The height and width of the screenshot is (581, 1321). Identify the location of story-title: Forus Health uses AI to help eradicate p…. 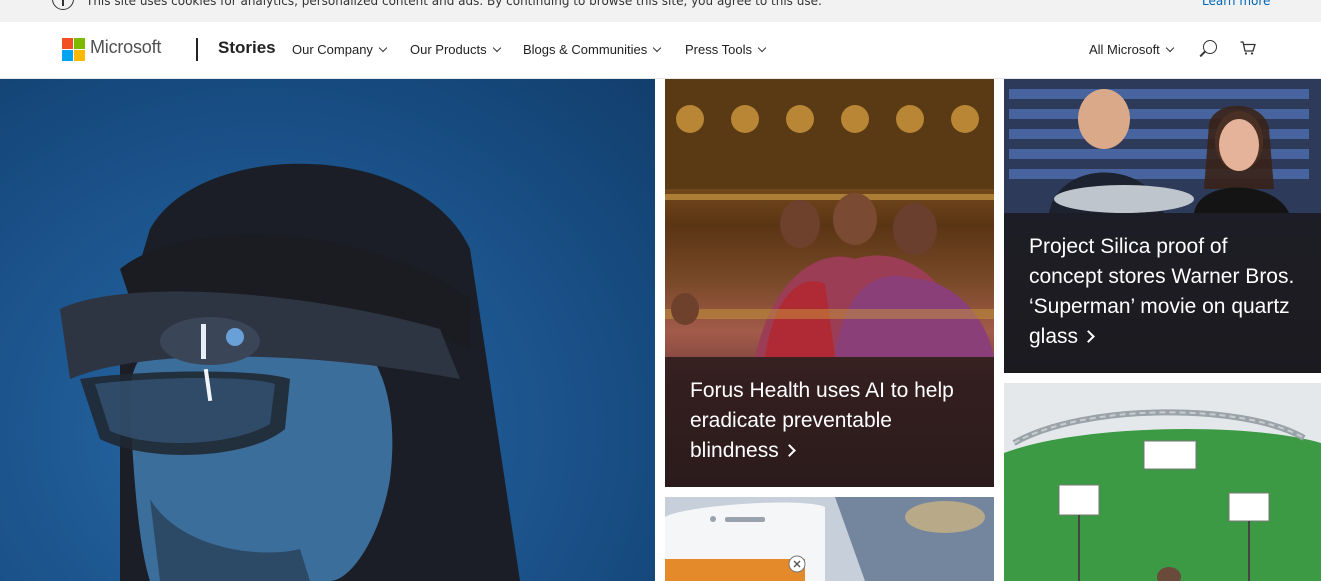
(822, 420).